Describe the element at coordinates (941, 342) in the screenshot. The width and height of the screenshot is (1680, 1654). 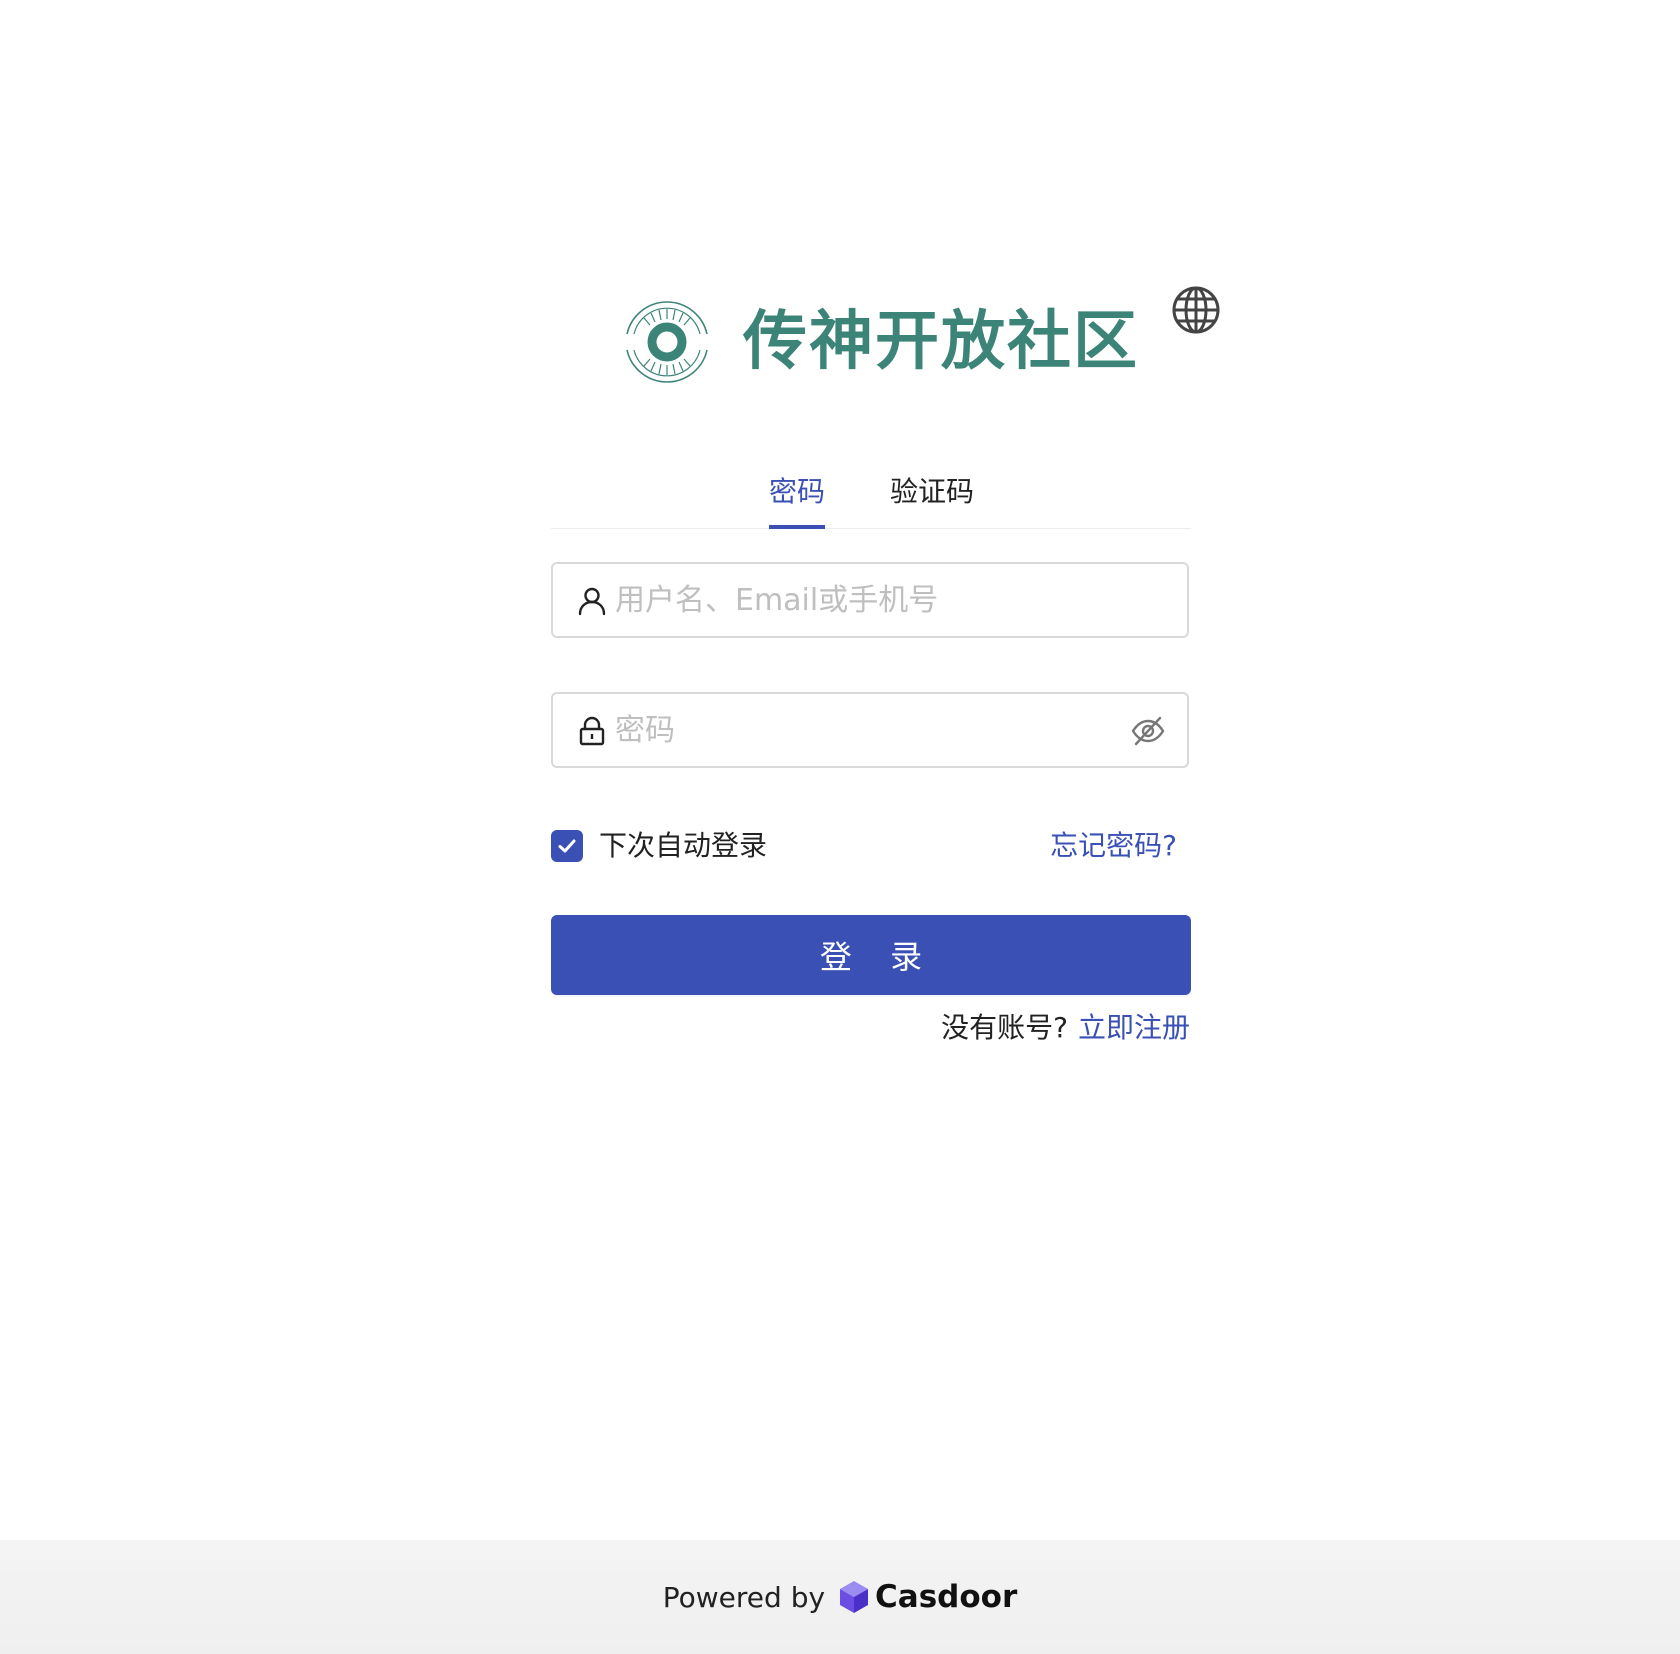
I see `brand-name: 传神开放社区` at that location.